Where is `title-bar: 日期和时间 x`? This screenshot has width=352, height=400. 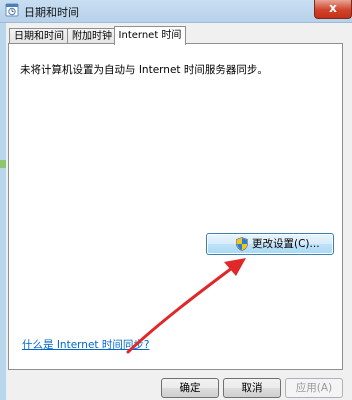 title-bar: 日期和时间 x is located at coordinates (176, 11).